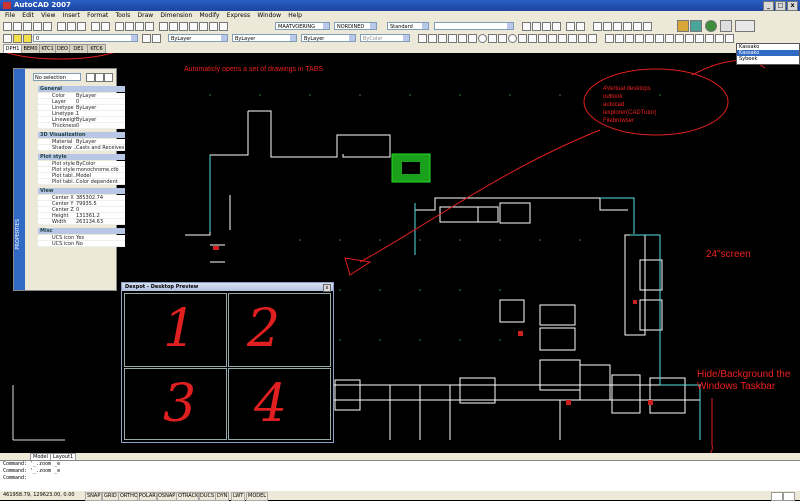  I want to click on help-icon, so click(223, 26).